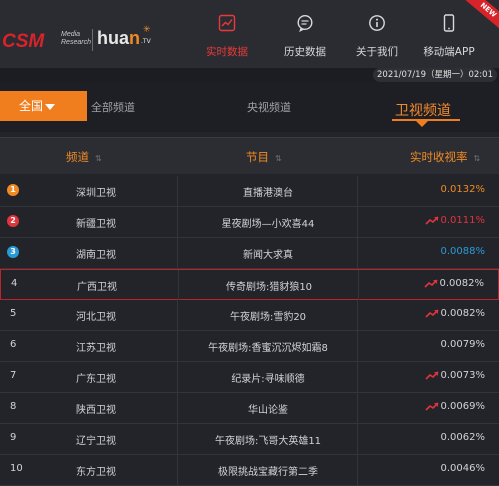 This screenshot has height=486, width=499. What do you see at coordinates (96, 441) in the screenshot?
I see `channel-name: 辽宁卫视` at bounding box center [96, 441].